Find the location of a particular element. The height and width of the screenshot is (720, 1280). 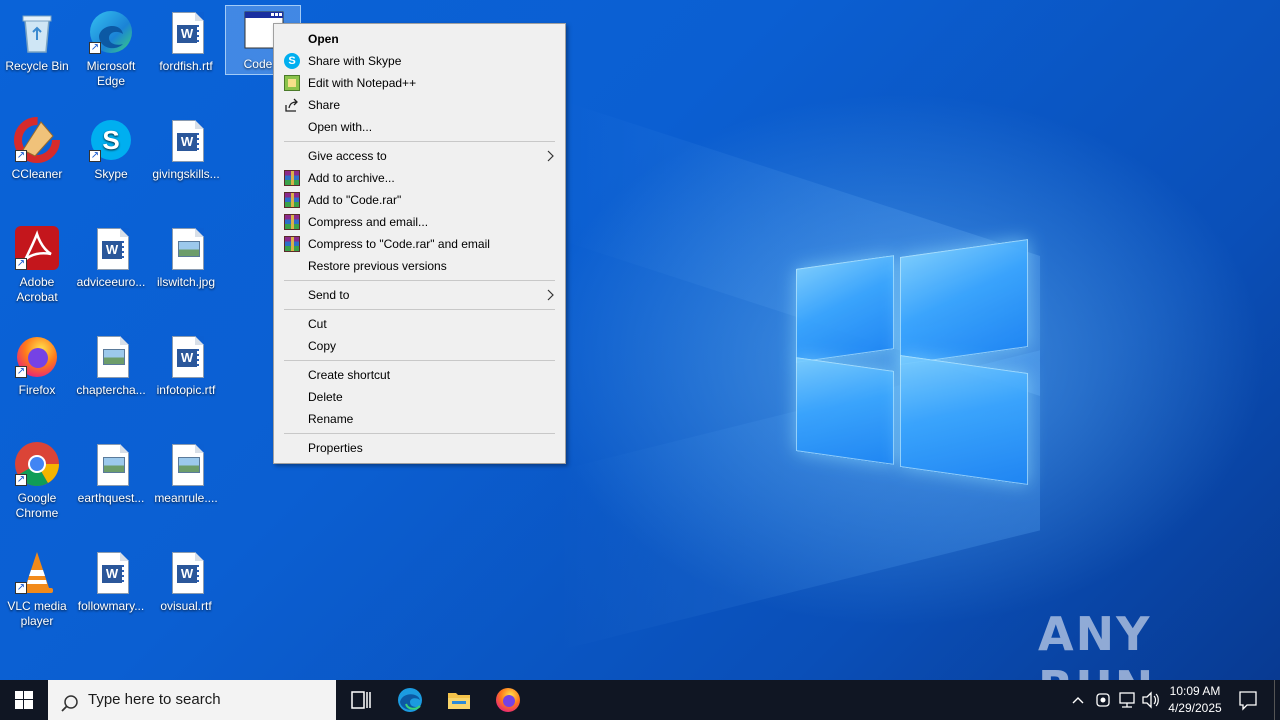

desktop-icon-recycle-bin: Recycle Bin is located at coordinates (37, 41).